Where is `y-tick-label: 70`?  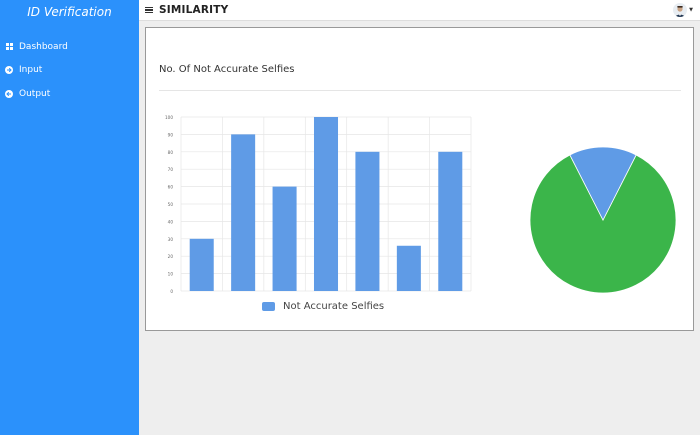 y-tick-label: 70 is located at coordinates (171, 169).